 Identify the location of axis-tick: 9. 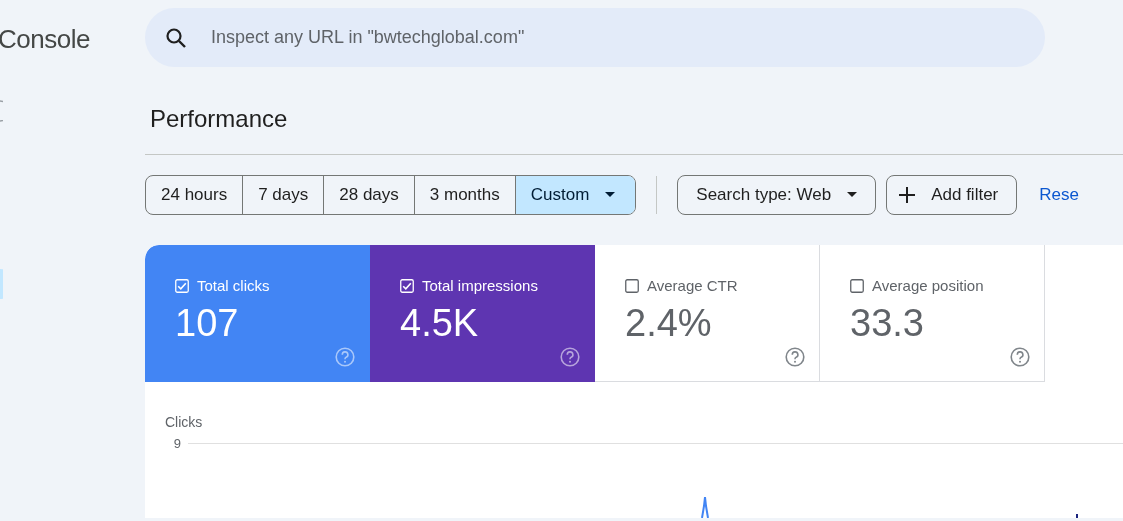
(176, 443).